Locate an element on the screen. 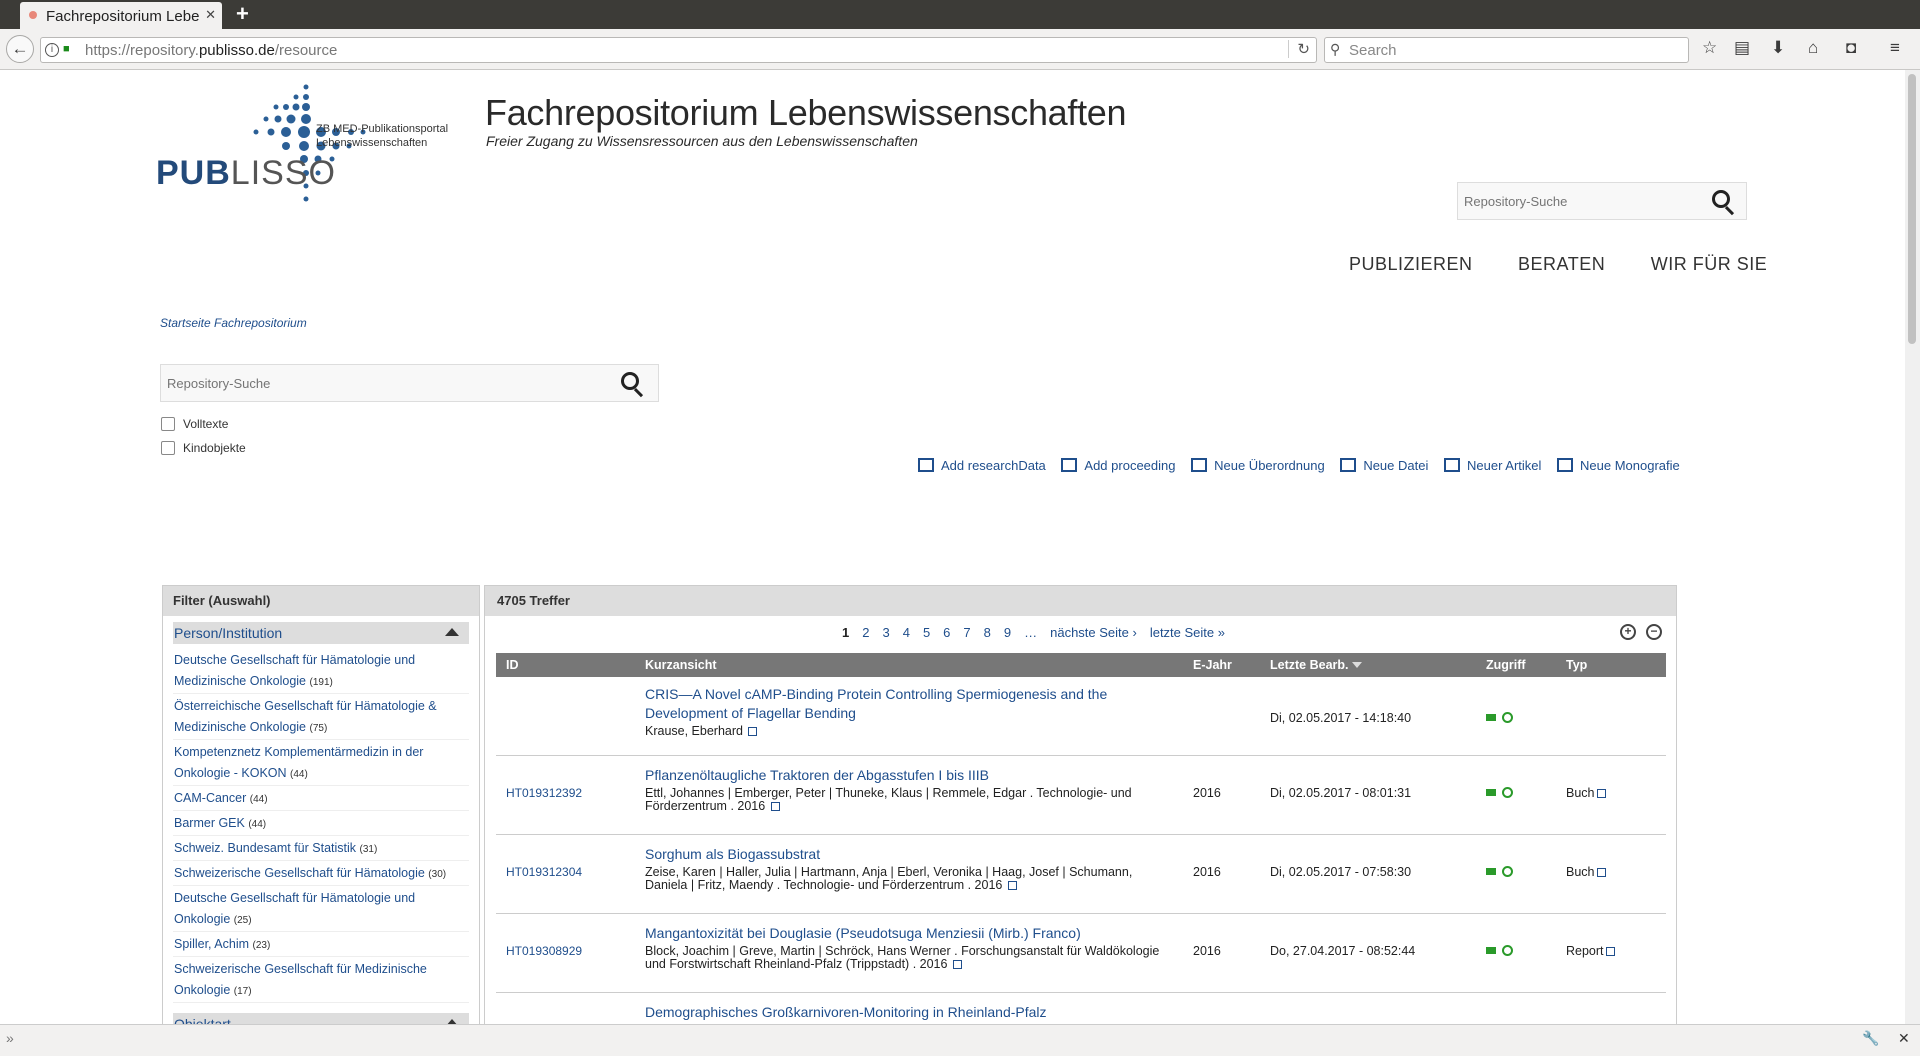  page-link: 7 is located at coordinates (966, 632).